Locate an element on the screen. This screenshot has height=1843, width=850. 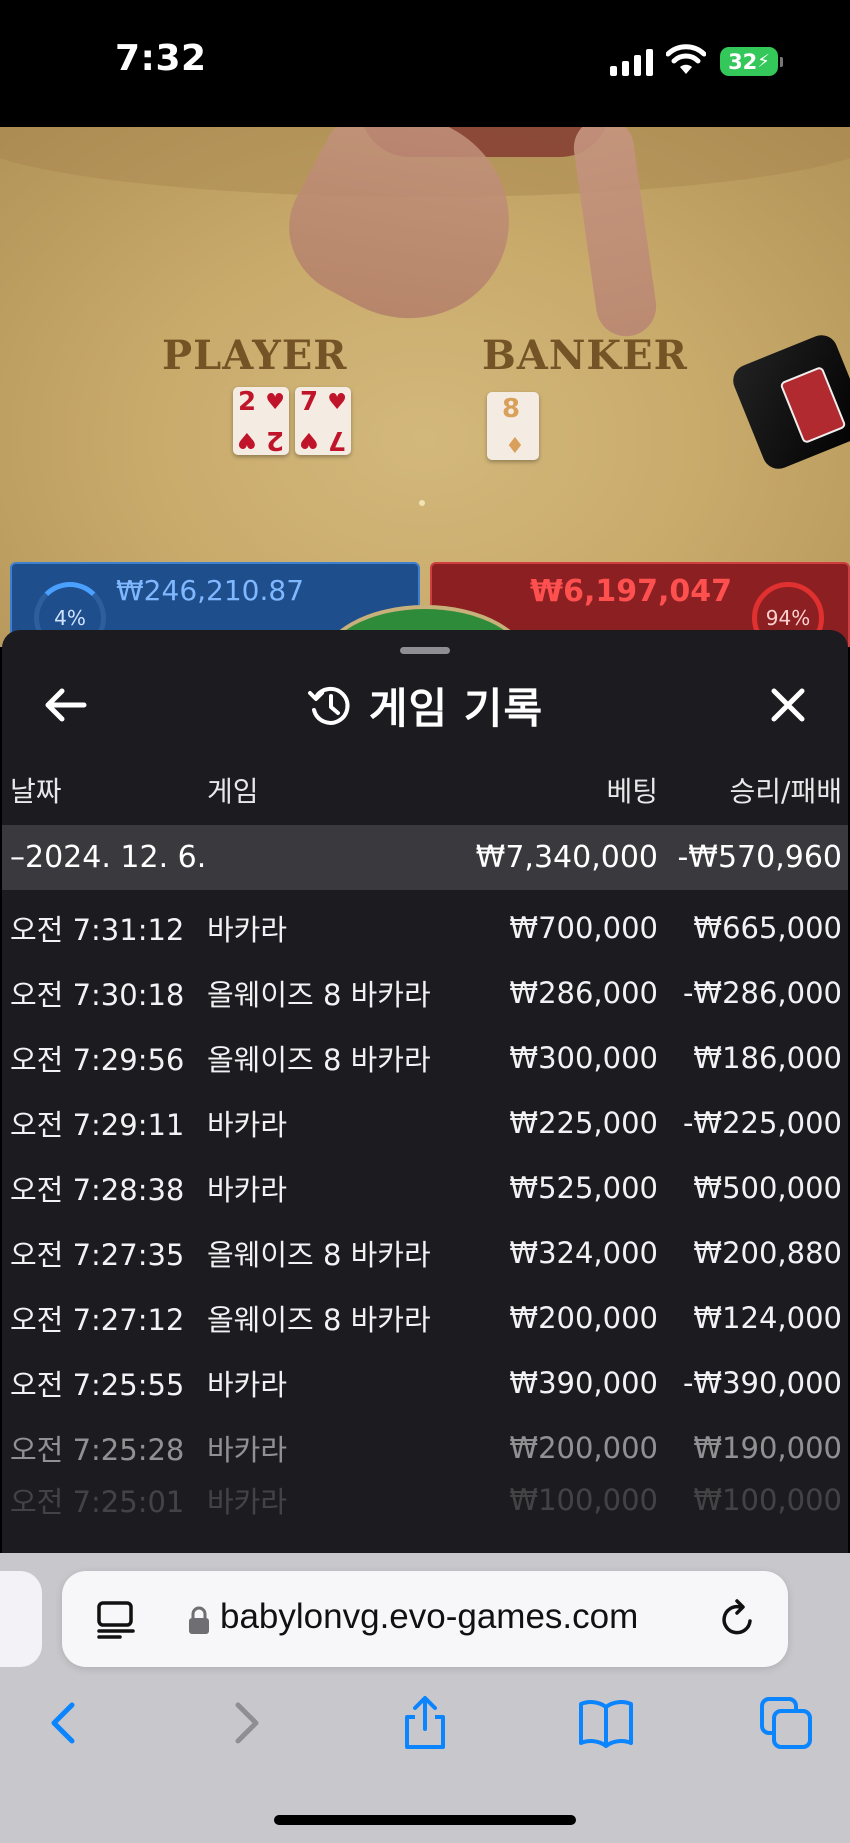
row-time: 오전 7:27:12 is located at coordinates (97, 1319).